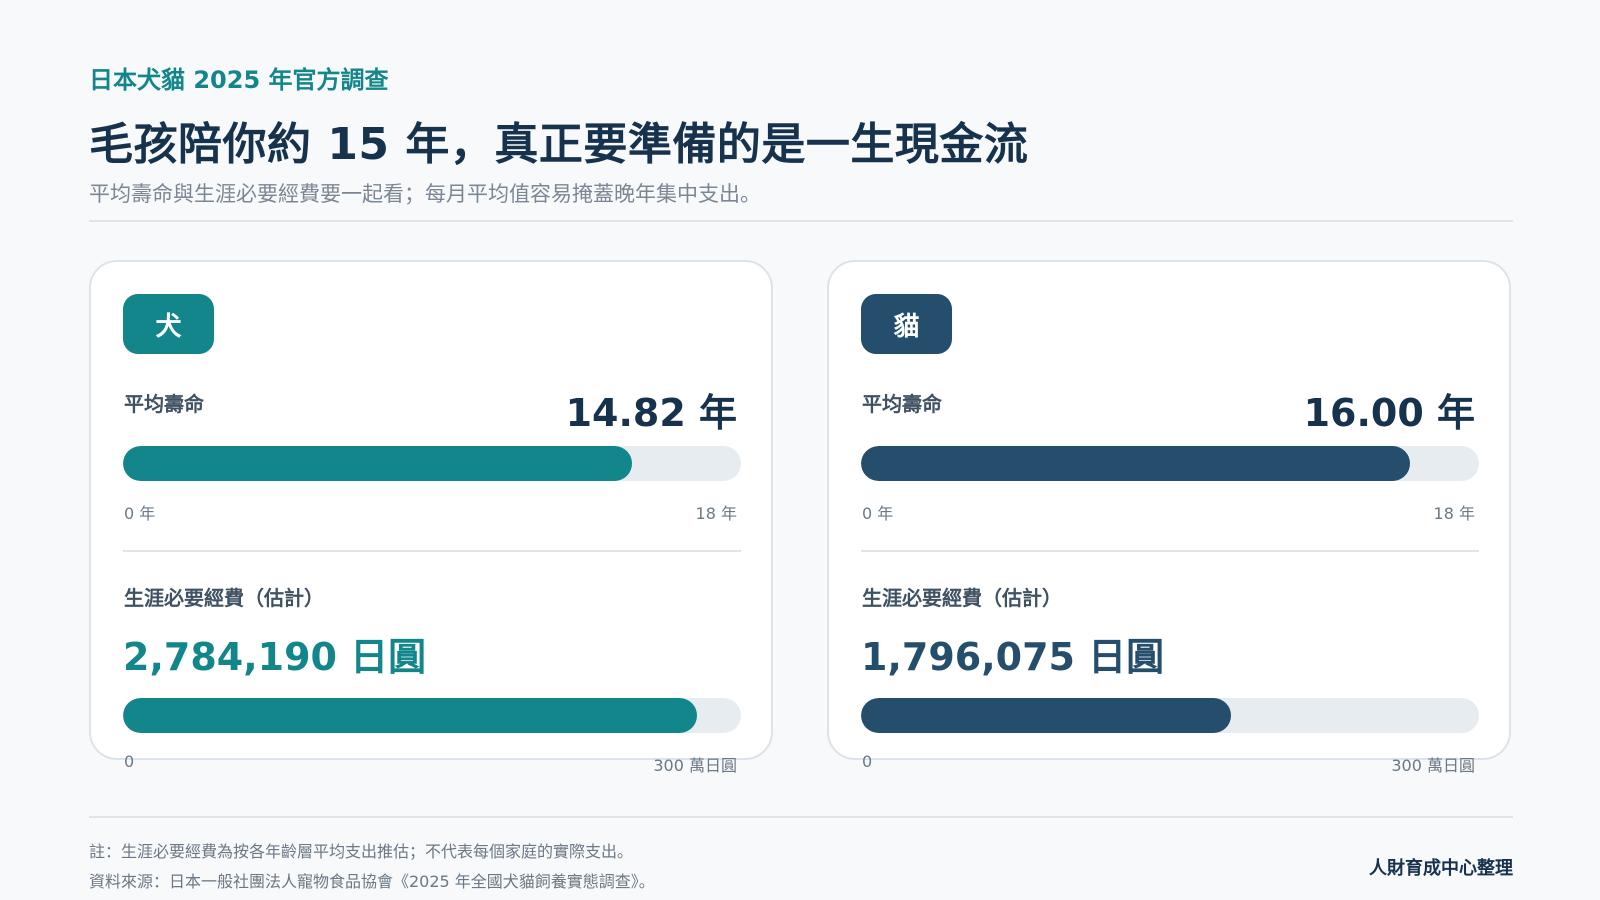 Image resolution: width=1600 pixels, height=900 pixels. What do you see at coordinates (902, 404) in the screenshot?
I see `cat-lifespan-label: 平均壽命` at bounding box center [902, 404].